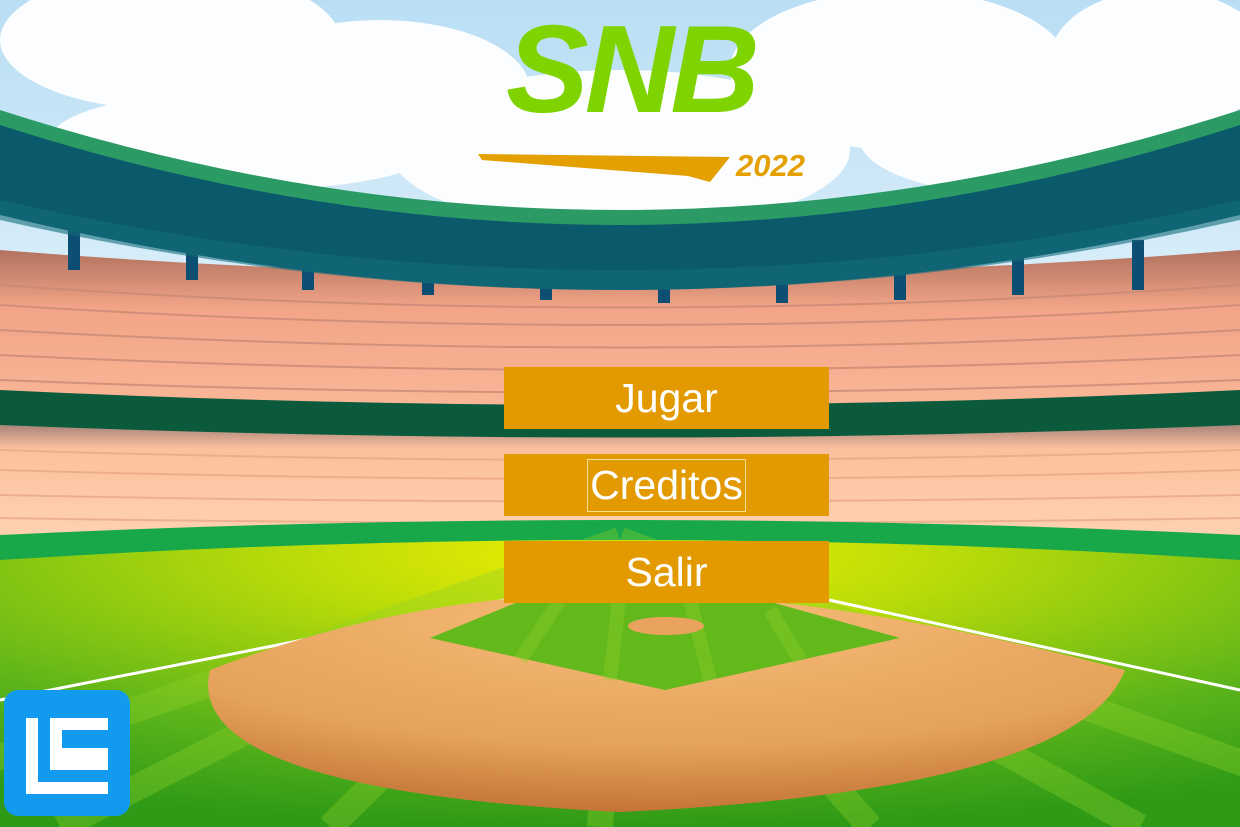 Image resolution: width=1240 pixels, height=827 pixels. I want to click on game-logo: SNB 2022, so click(653, 101).